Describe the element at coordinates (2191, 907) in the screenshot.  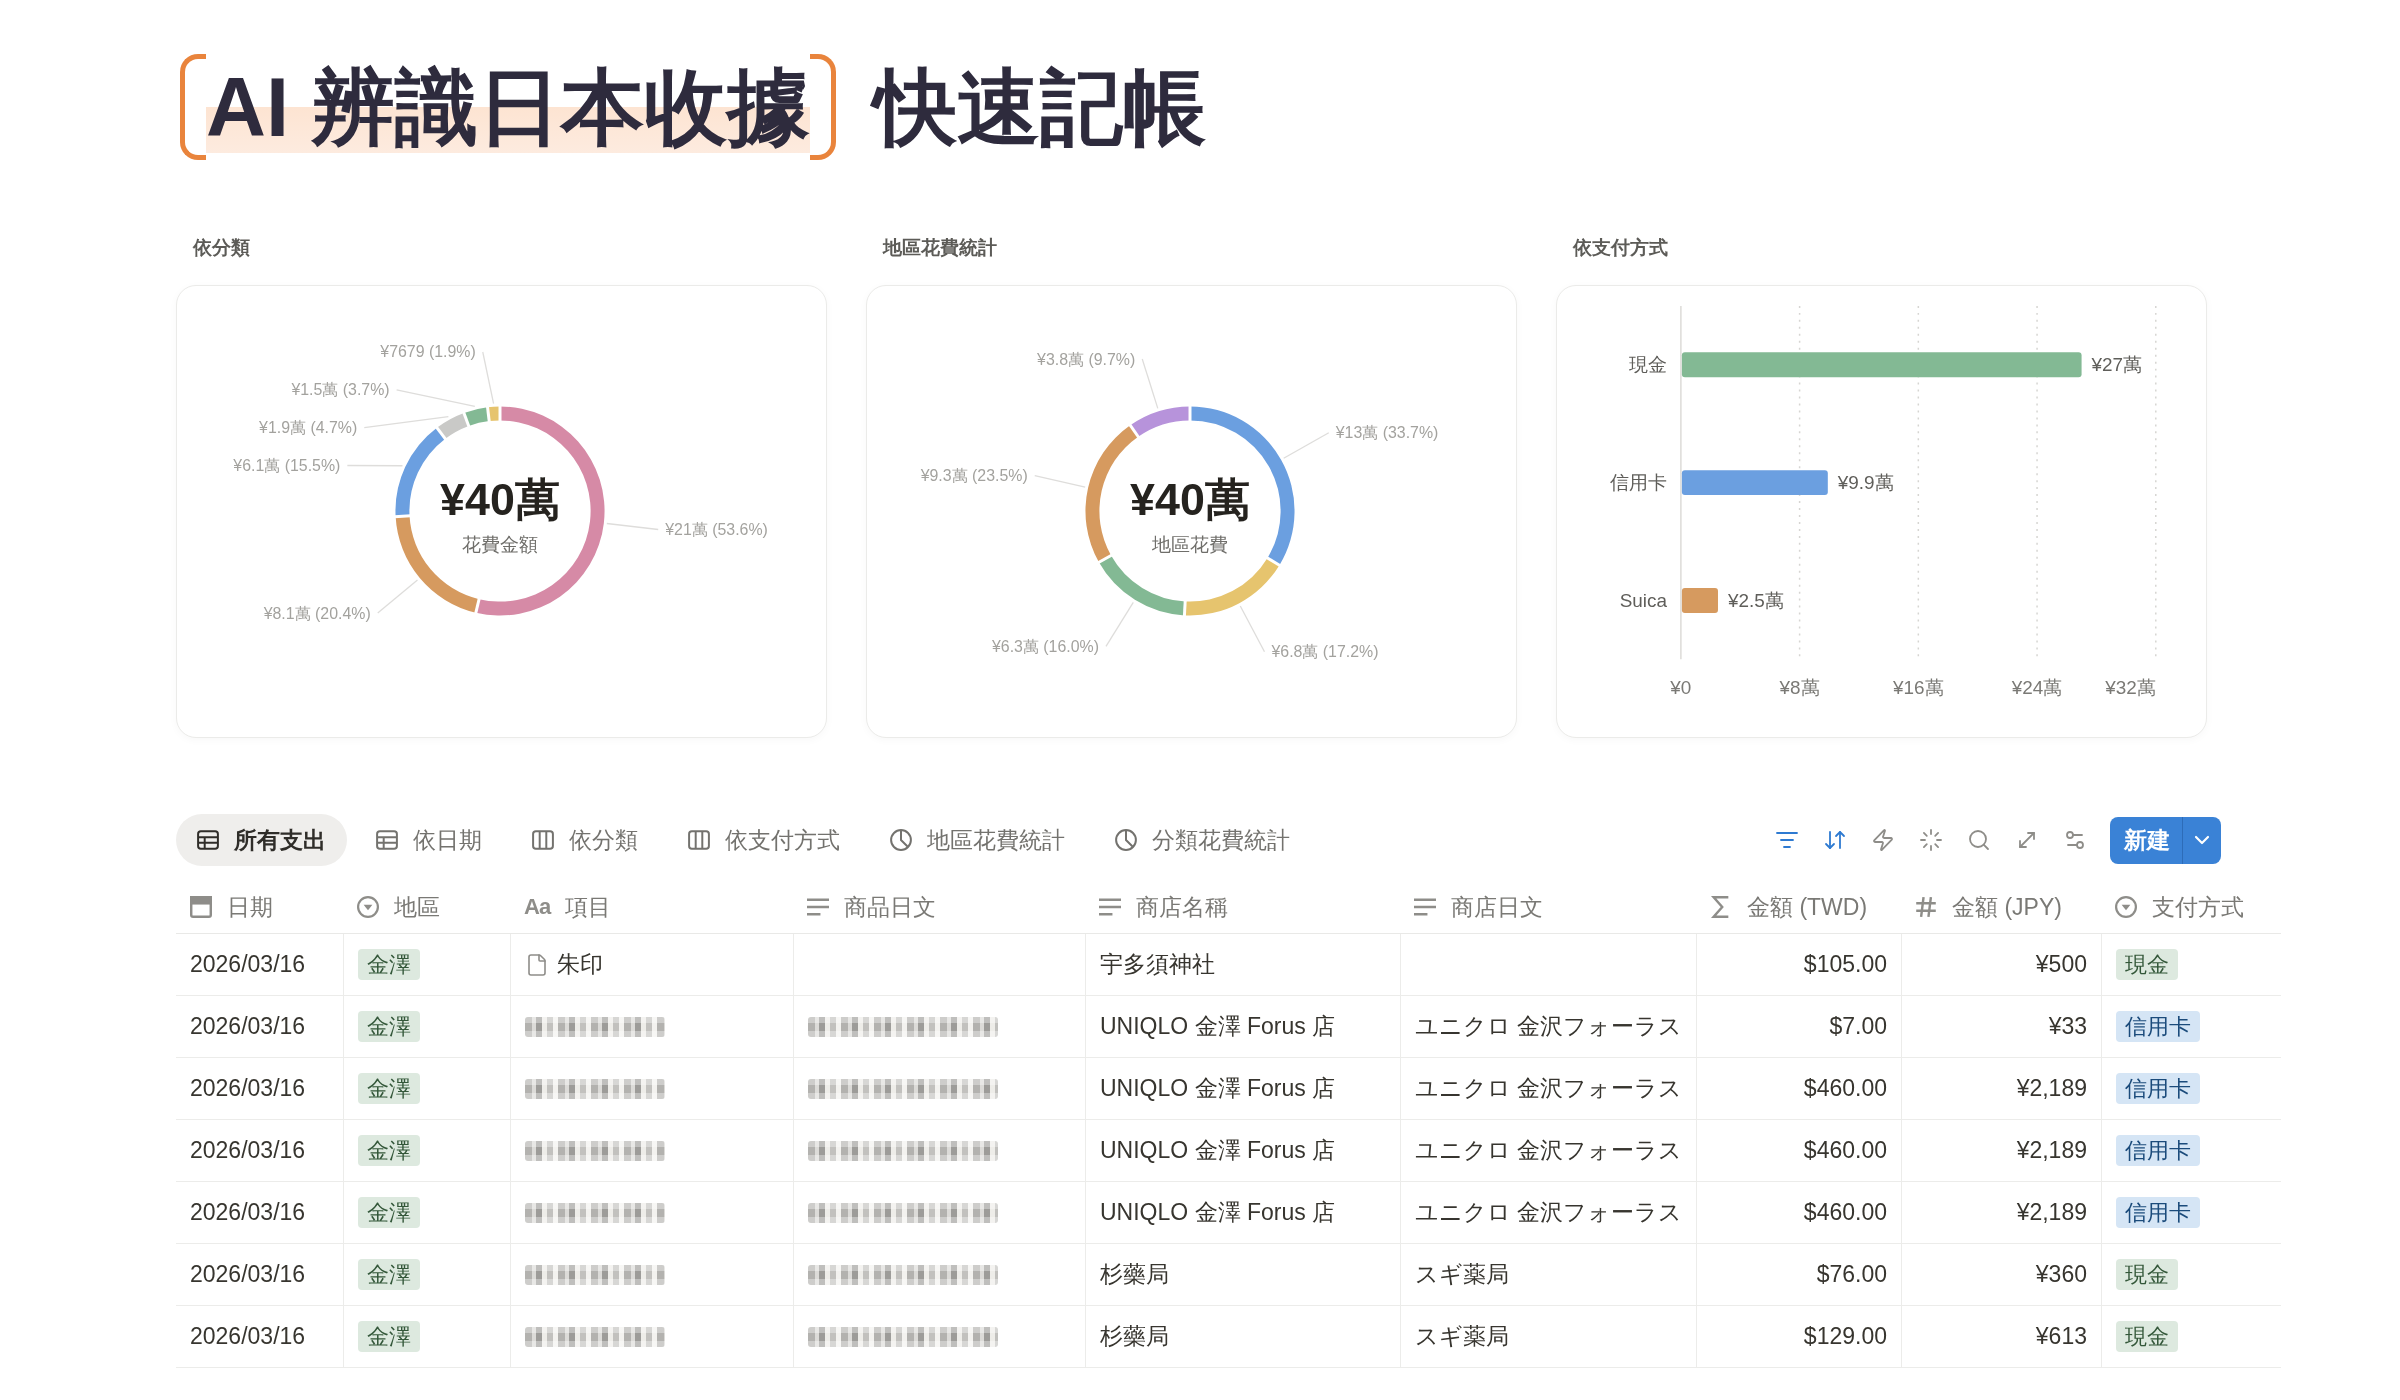
I see `column-header: 支付方式` at that location.